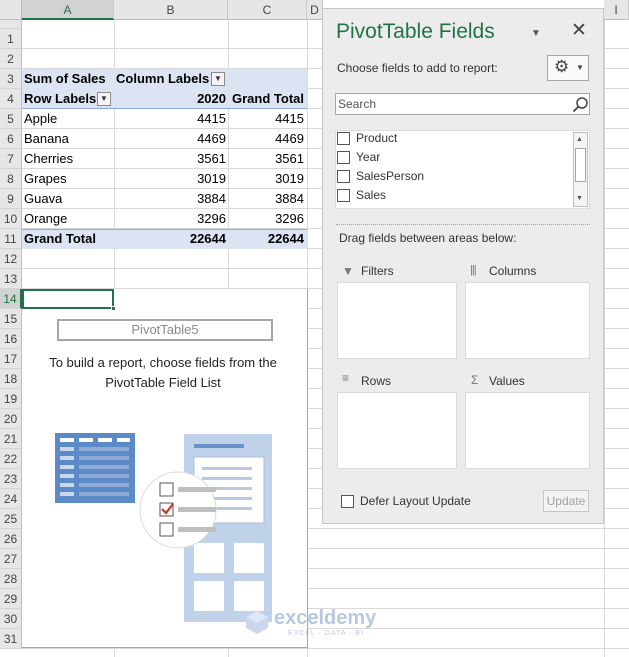  I want to click on filter-icon: ▼, so click(348, 271).